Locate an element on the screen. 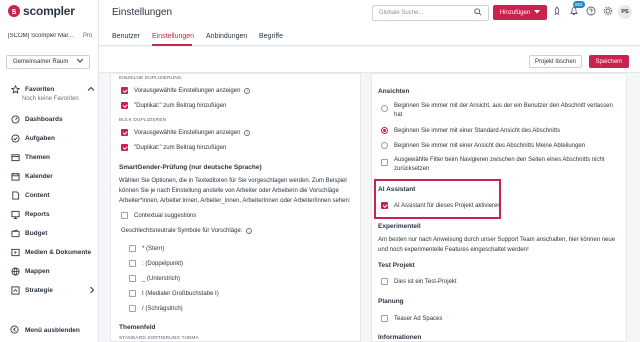  sidebar-item-label: Medien & Dokumente is located at coordinates (58, 252).